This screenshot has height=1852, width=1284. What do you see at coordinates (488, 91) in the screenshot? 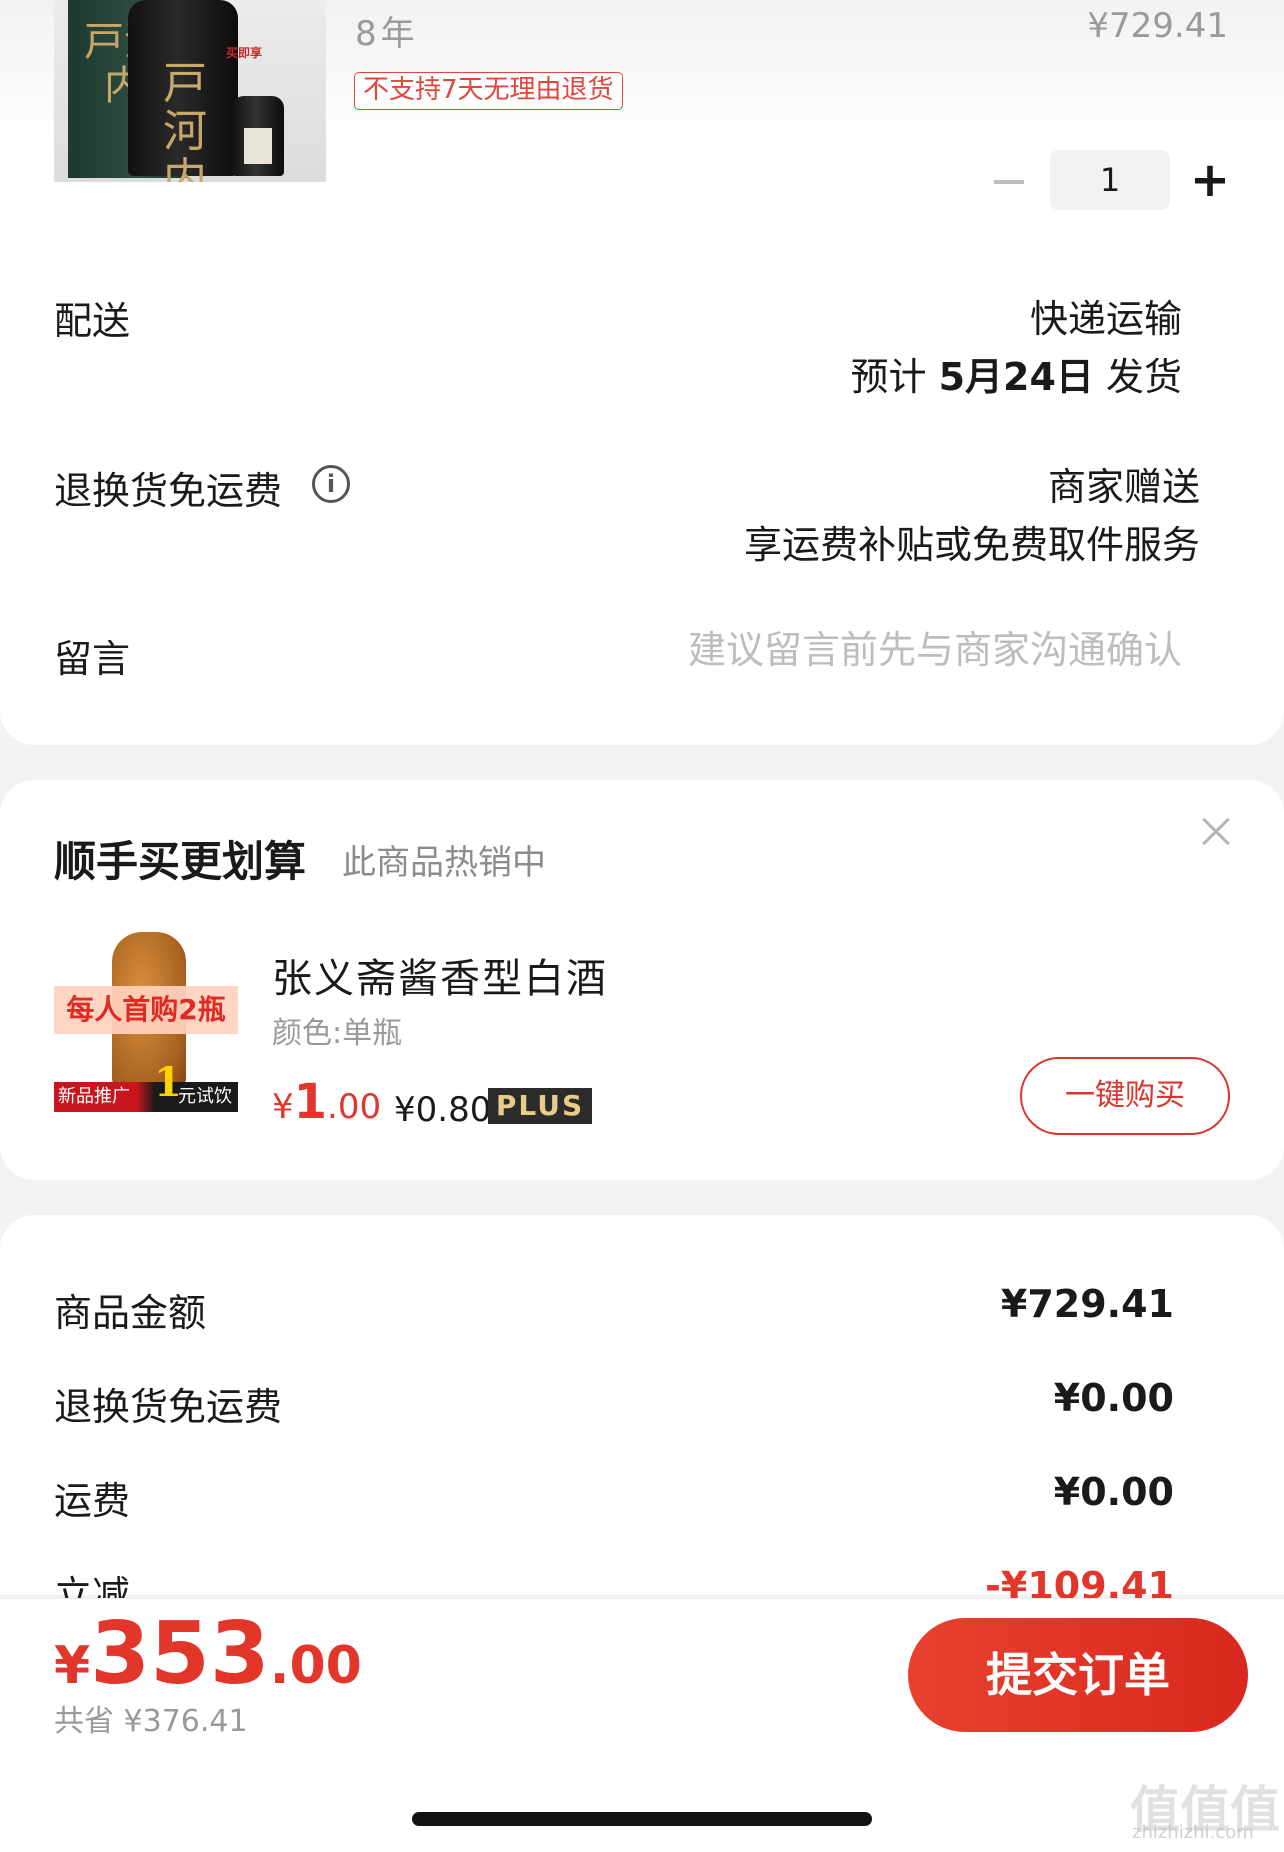
I see `return-policy-tag: 不支持7天无理由退货` at bounding box center [488, 91].